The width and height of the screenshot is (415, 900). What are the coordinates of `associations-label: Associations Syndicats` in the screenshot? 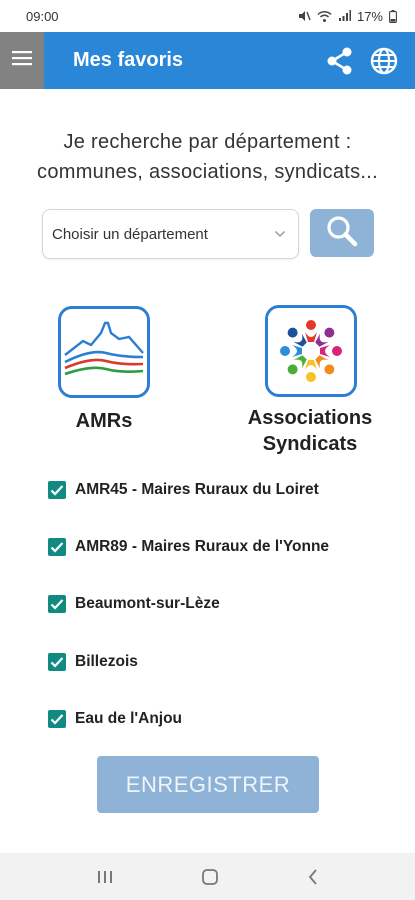 It's located at (310, 431).